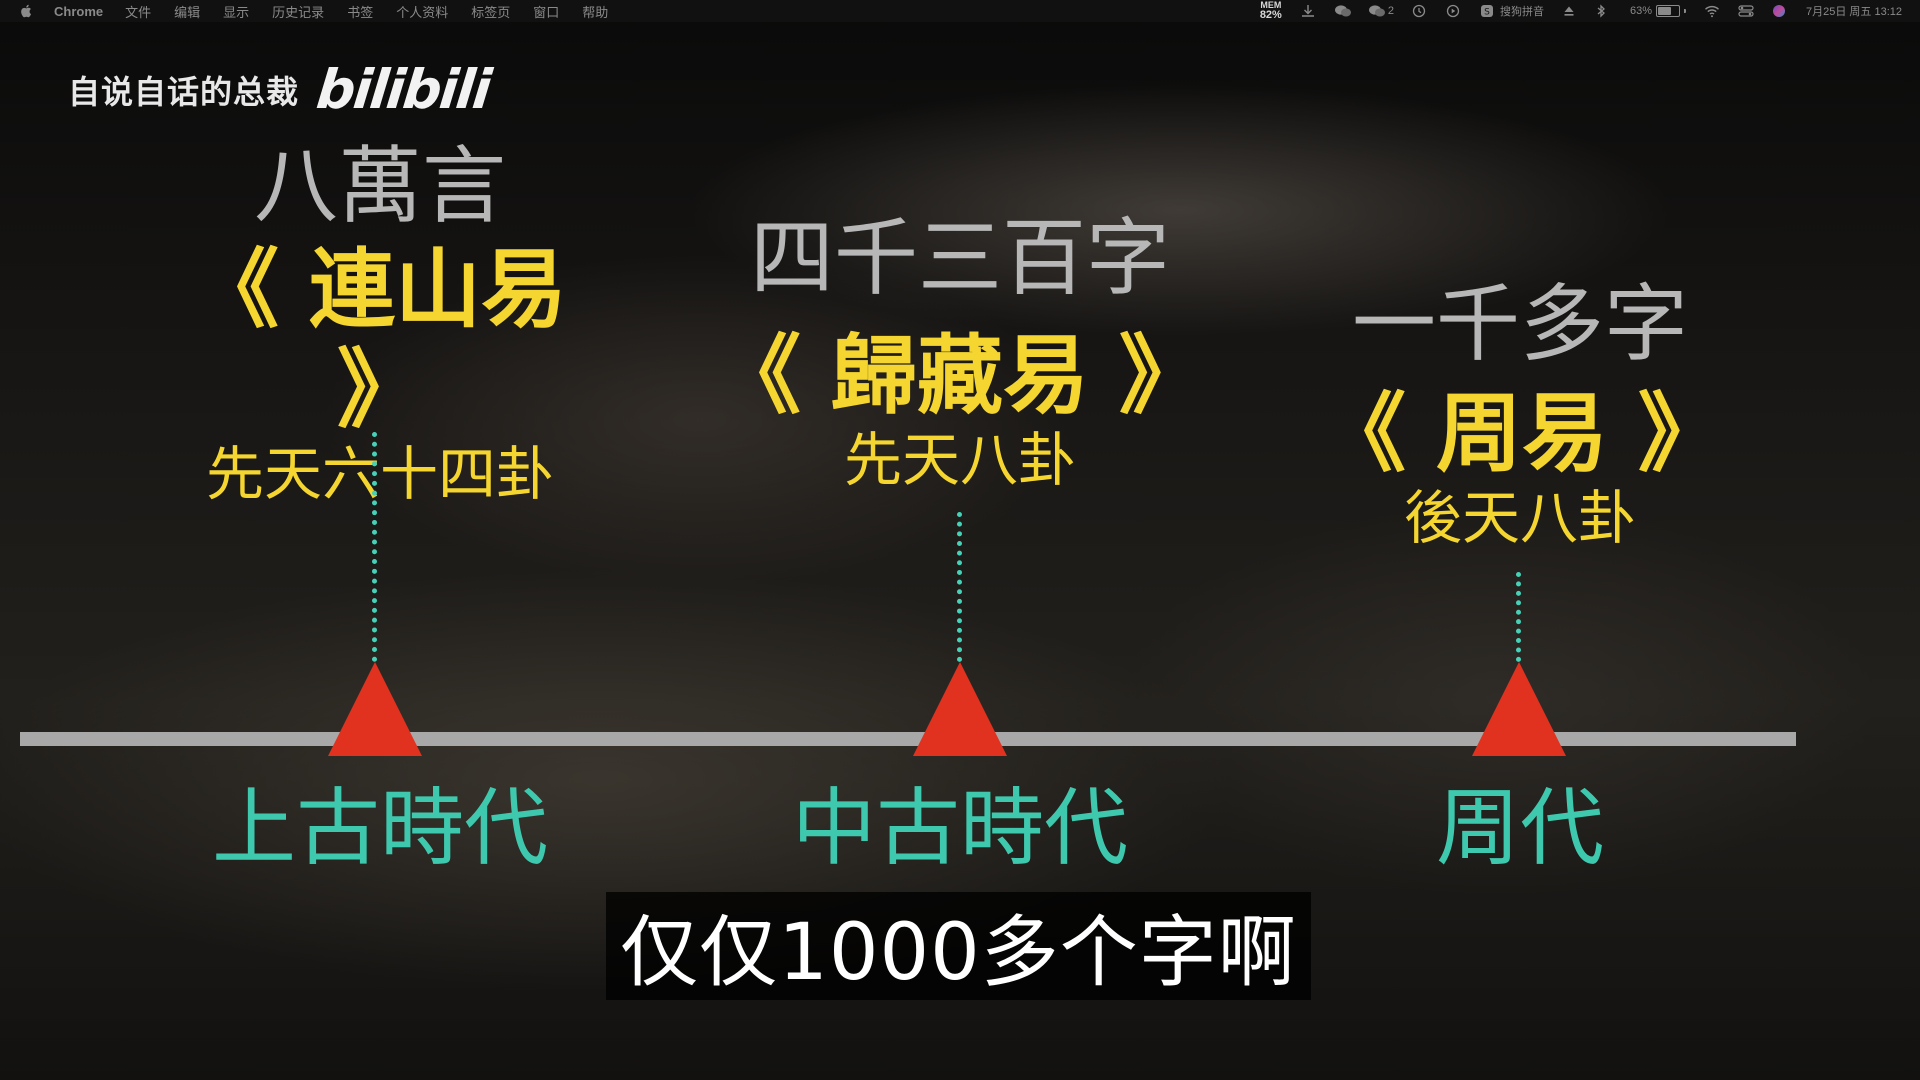  Describe the element at coordinates (490, 11) in the screenshot. I see `menu-tabs: 标签页` at that location.